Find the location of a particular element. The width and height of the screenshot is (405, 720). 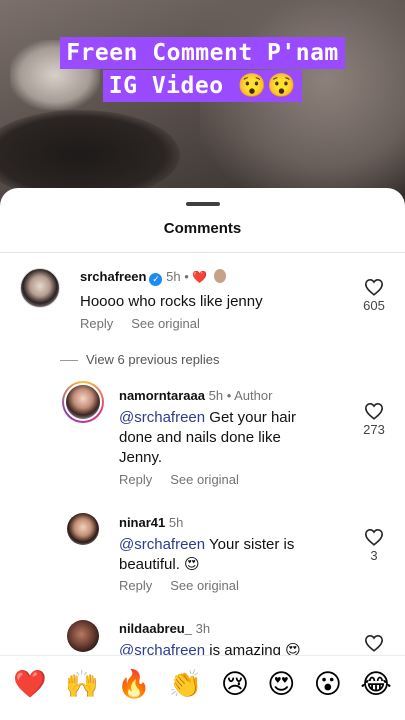

avatar-photo is located at coordinates (83, 402).